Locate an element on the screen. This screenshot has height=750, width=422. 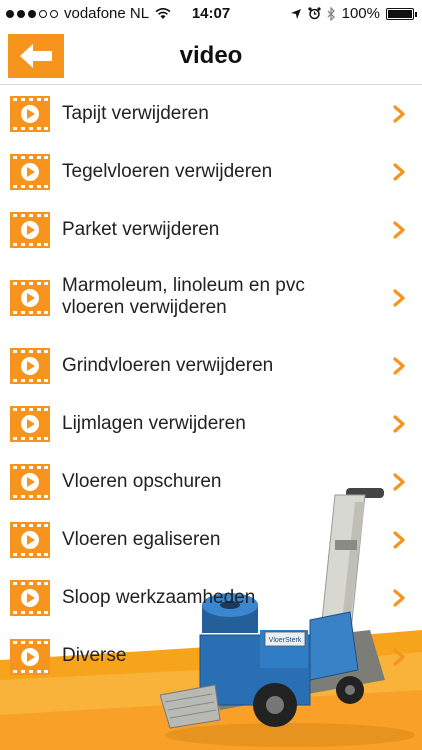
video-list-item: Diverse is located at coordinates (211, 657).